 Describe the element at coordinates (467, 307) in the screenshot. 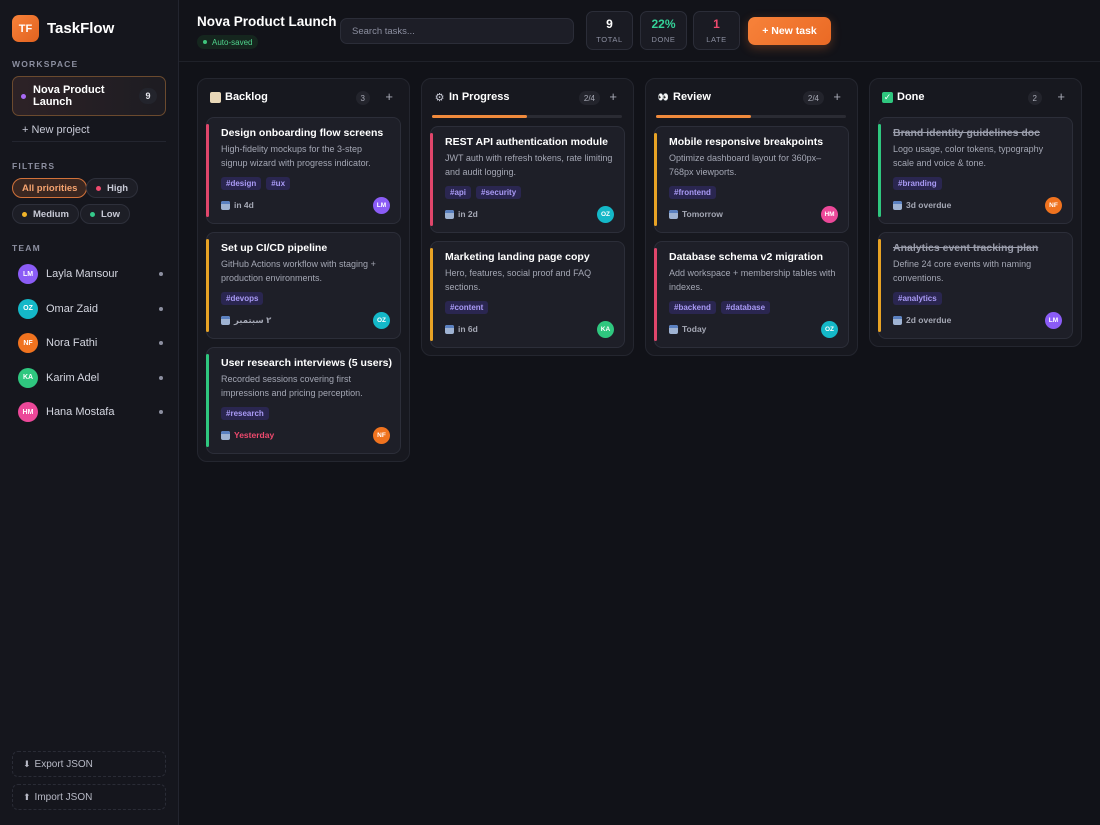

I see `tag: #content` at that location.